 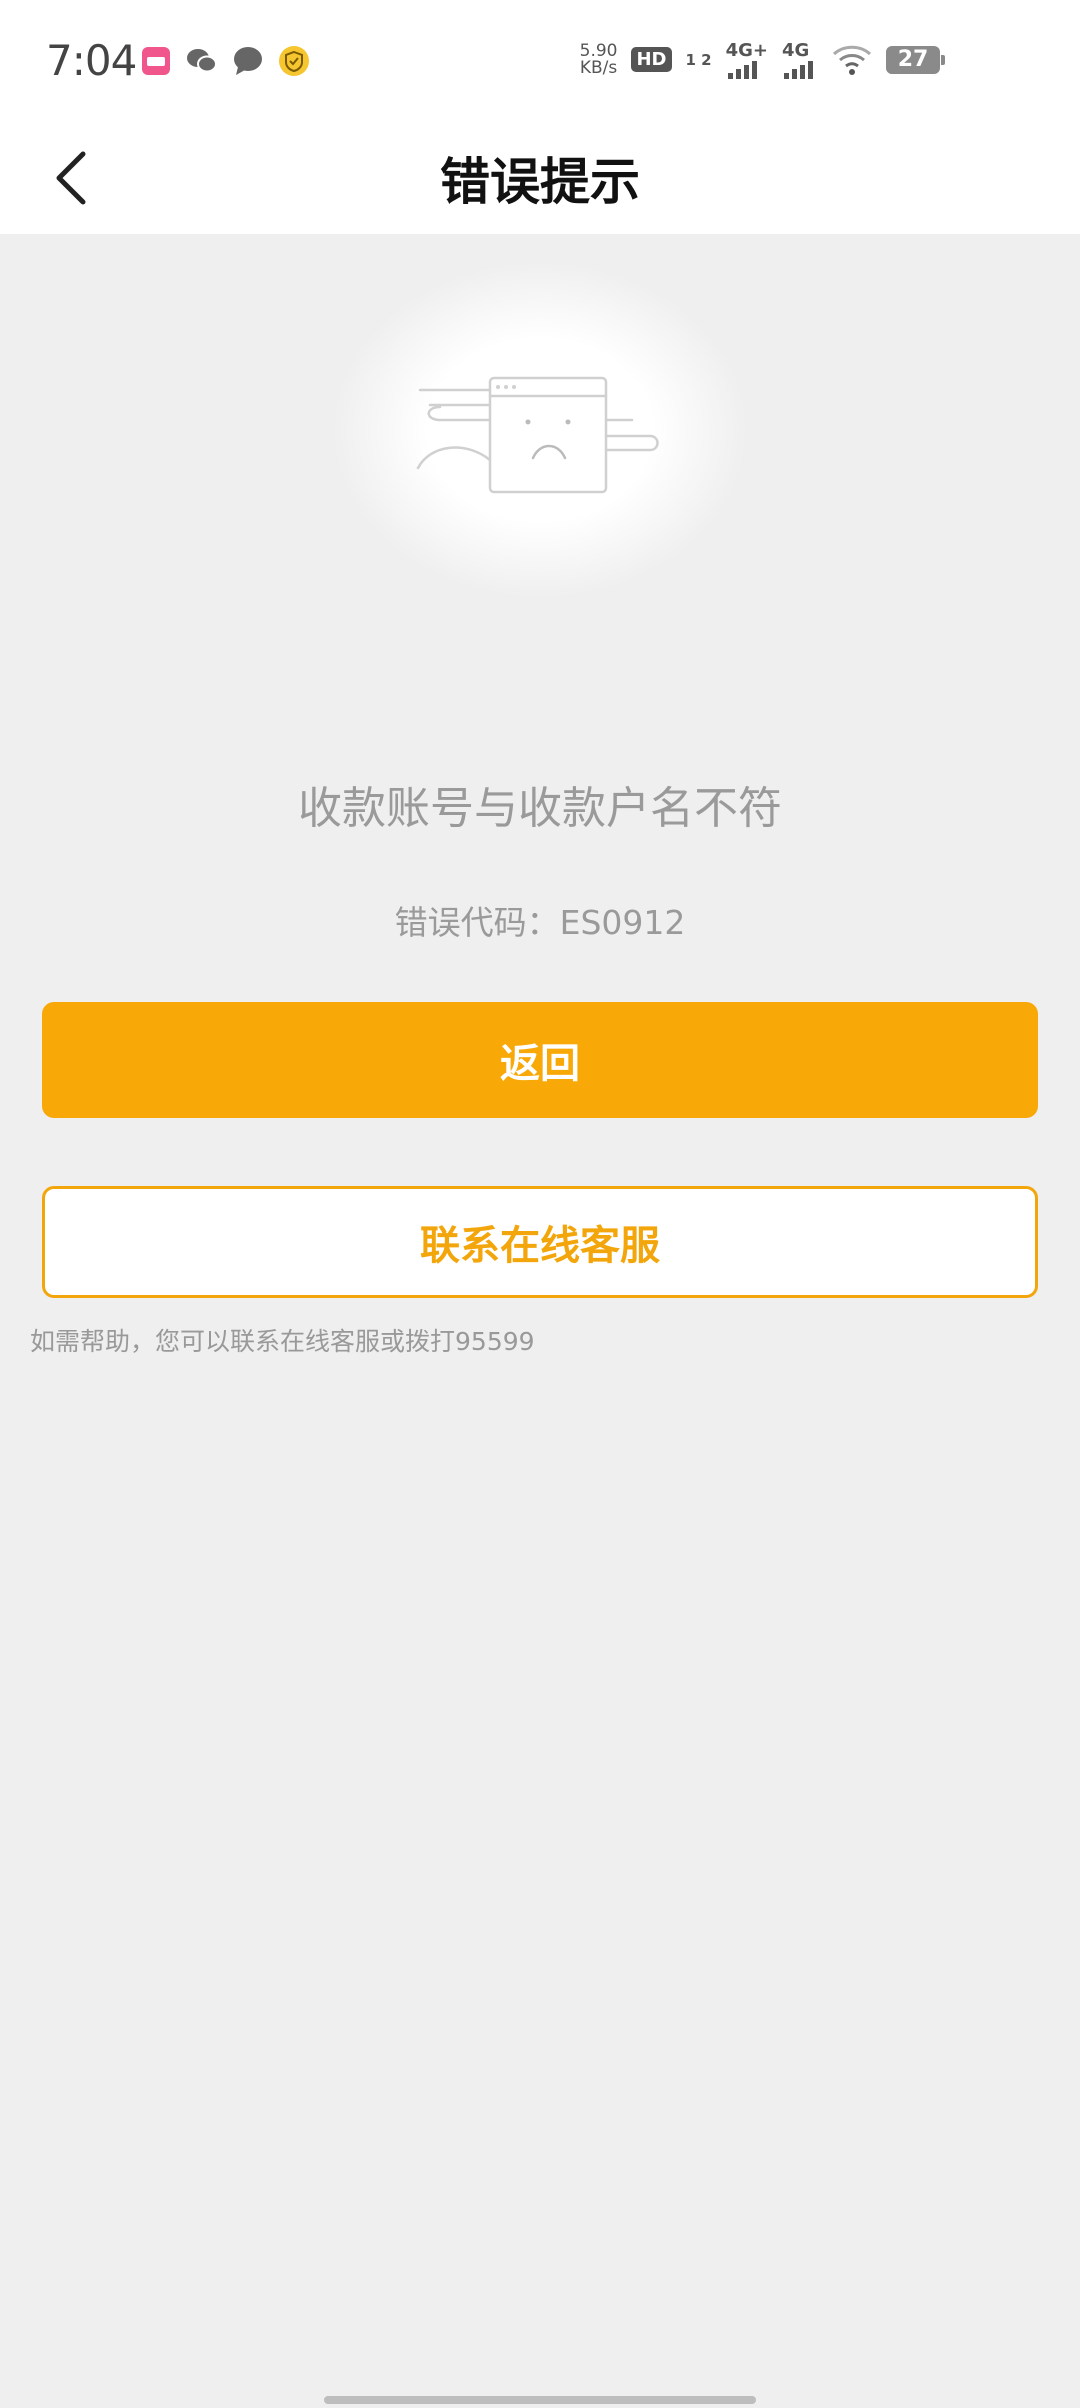 What do you see at coordinates (598, 50) in the screenshot?
I see `network-speed-value: 5.90` at bounding box center [598, 50].